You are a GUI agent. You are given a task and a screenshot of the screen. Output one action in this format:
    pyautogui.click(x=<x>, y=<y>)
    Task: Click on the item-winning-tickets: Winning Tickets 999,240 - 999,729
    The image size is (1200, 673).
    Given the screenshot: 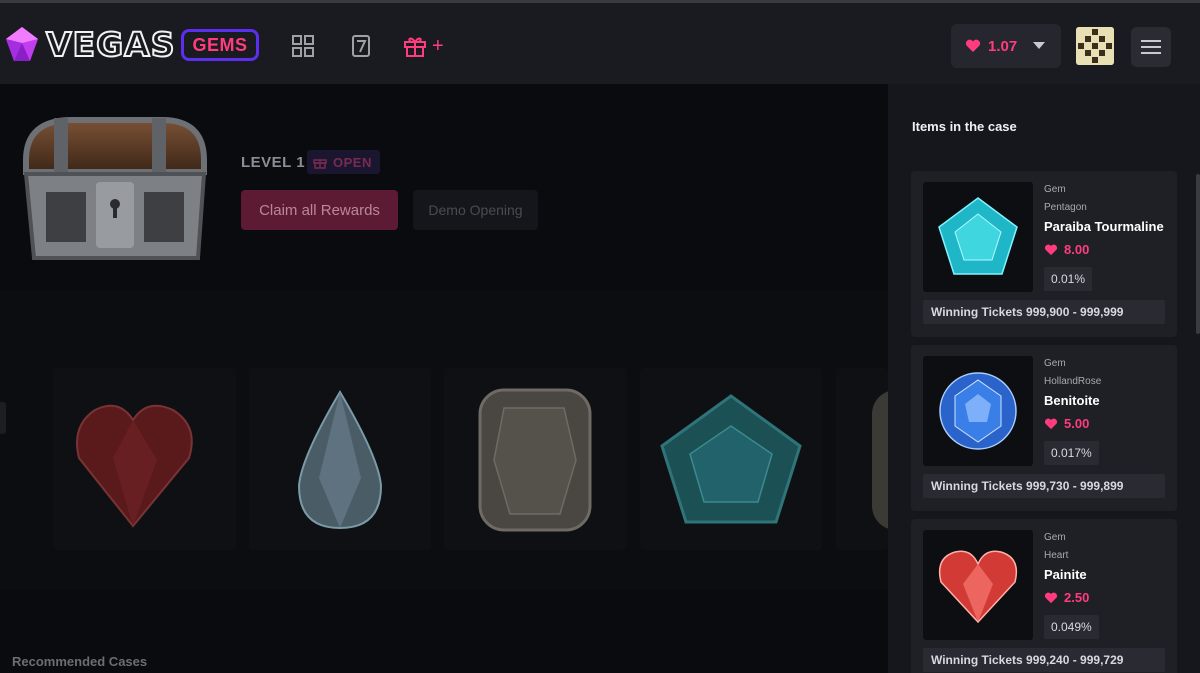 What is the action you would take?
    pyautogui.click(x=1044, y=660)
    